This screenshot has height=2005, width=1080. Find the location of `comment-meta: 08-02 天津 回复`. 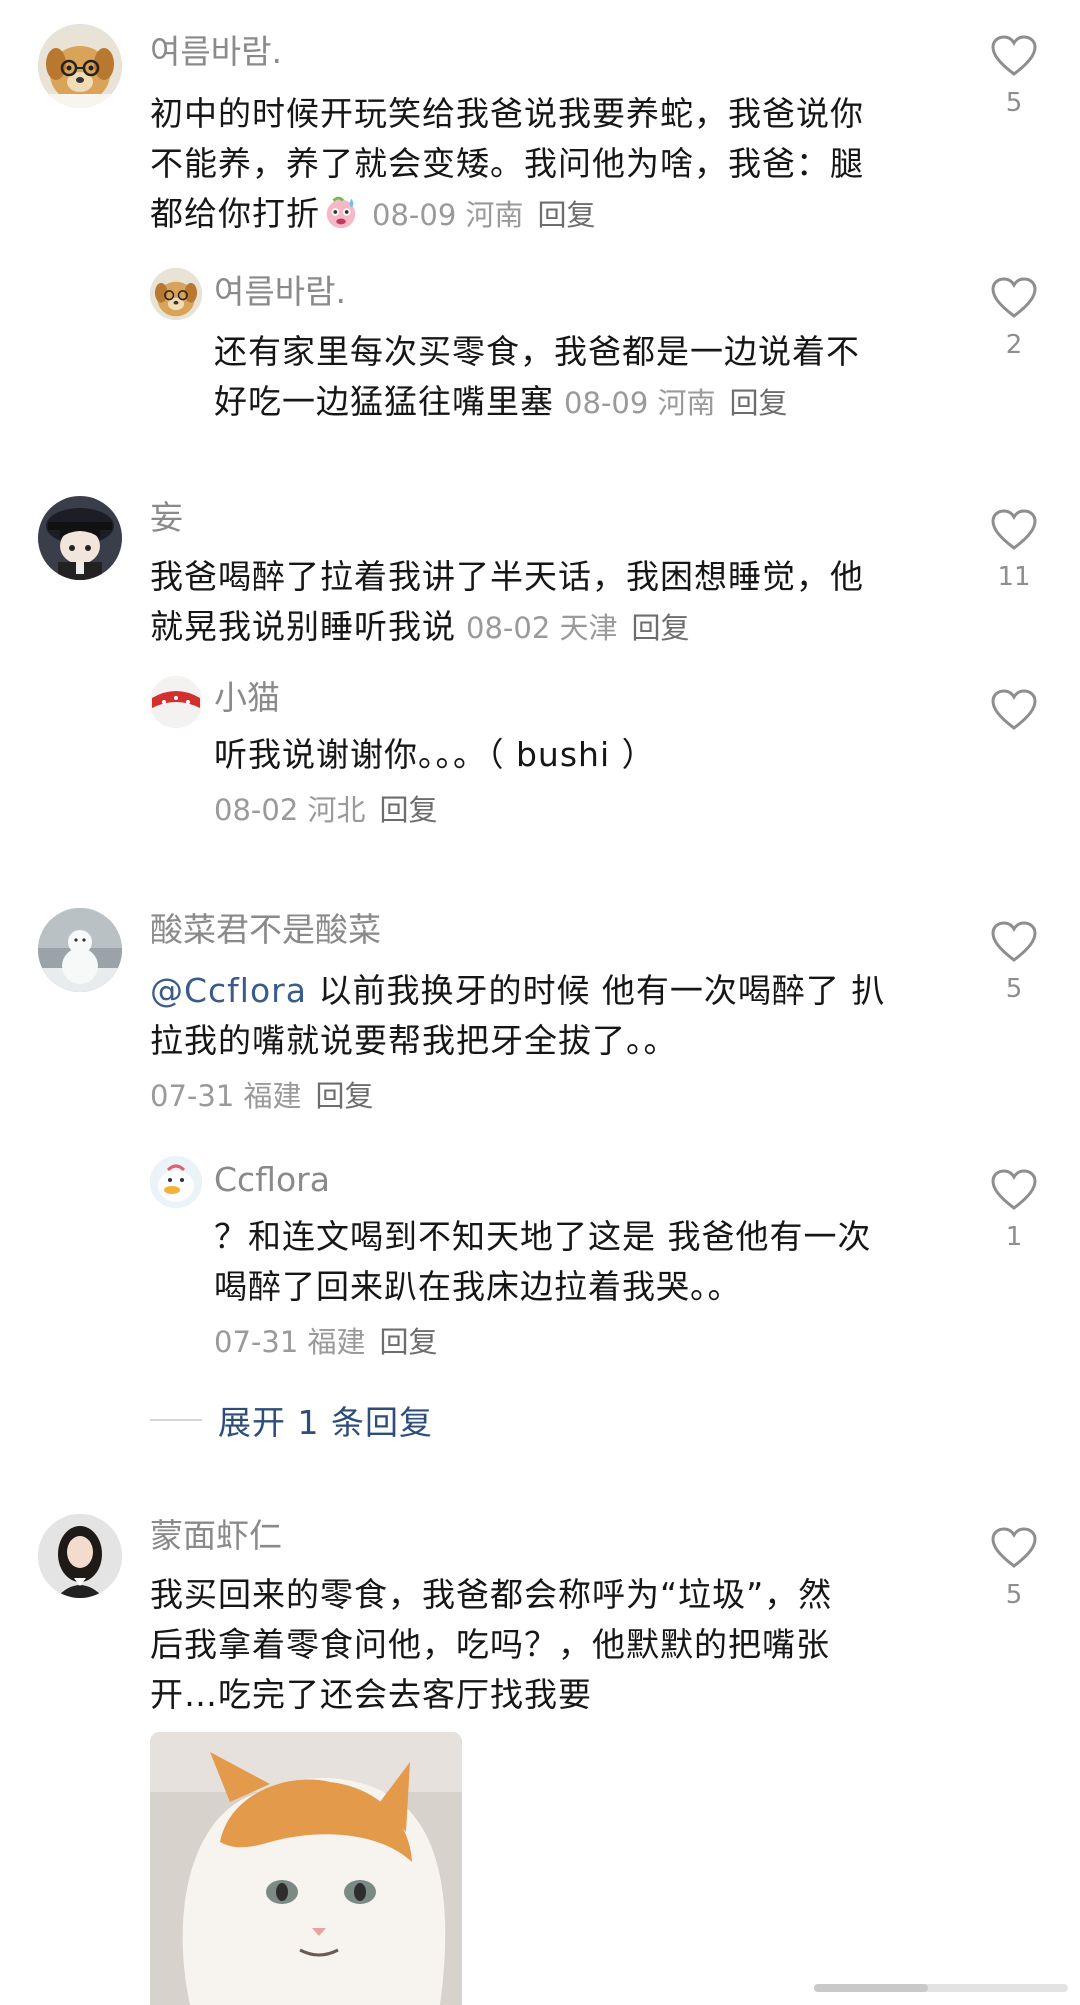

comment-meta: 08-02 天津 回复 is located at coordinates (578, 628).